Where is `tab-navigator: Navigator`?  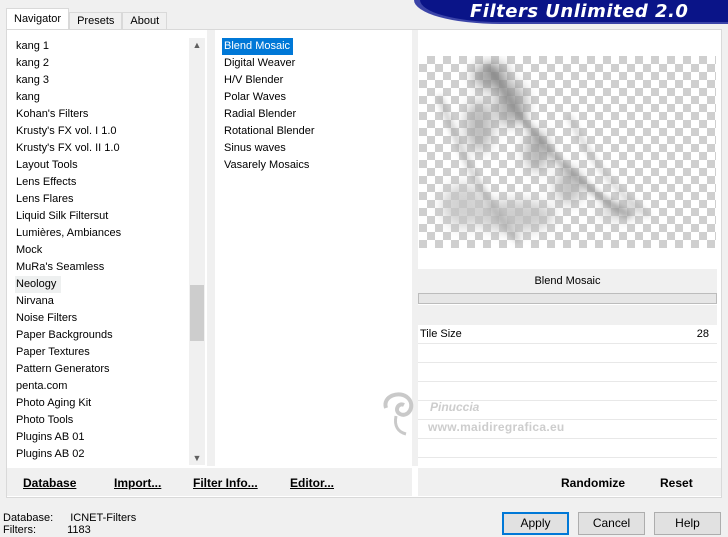
tab-navigator: Navigator is located at coordinates (38, 19).